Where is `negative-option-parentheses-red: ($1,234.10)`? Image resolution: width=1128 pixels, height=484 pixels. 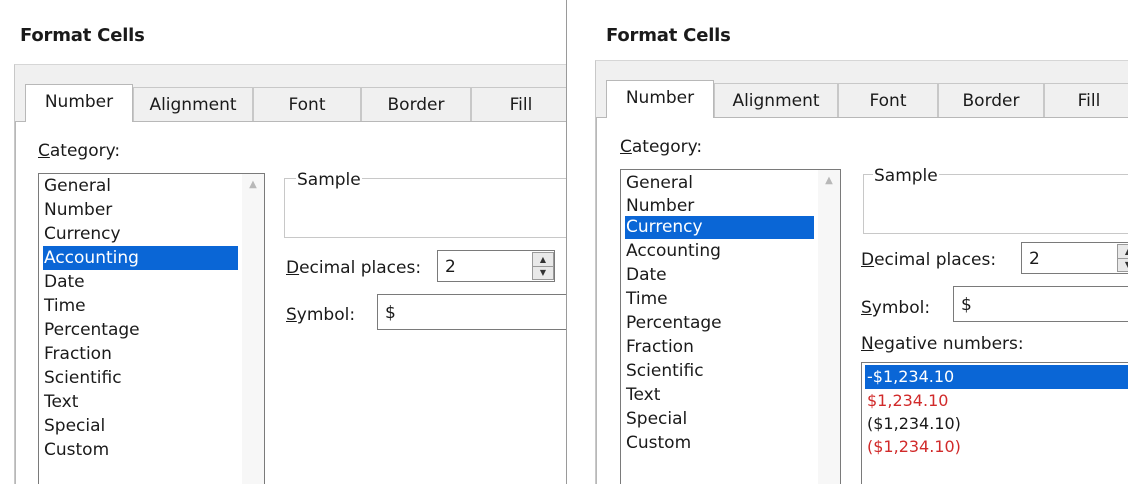
negative-option-parentheses-red: ($1,234.10) is located at coordinates (996, 447).